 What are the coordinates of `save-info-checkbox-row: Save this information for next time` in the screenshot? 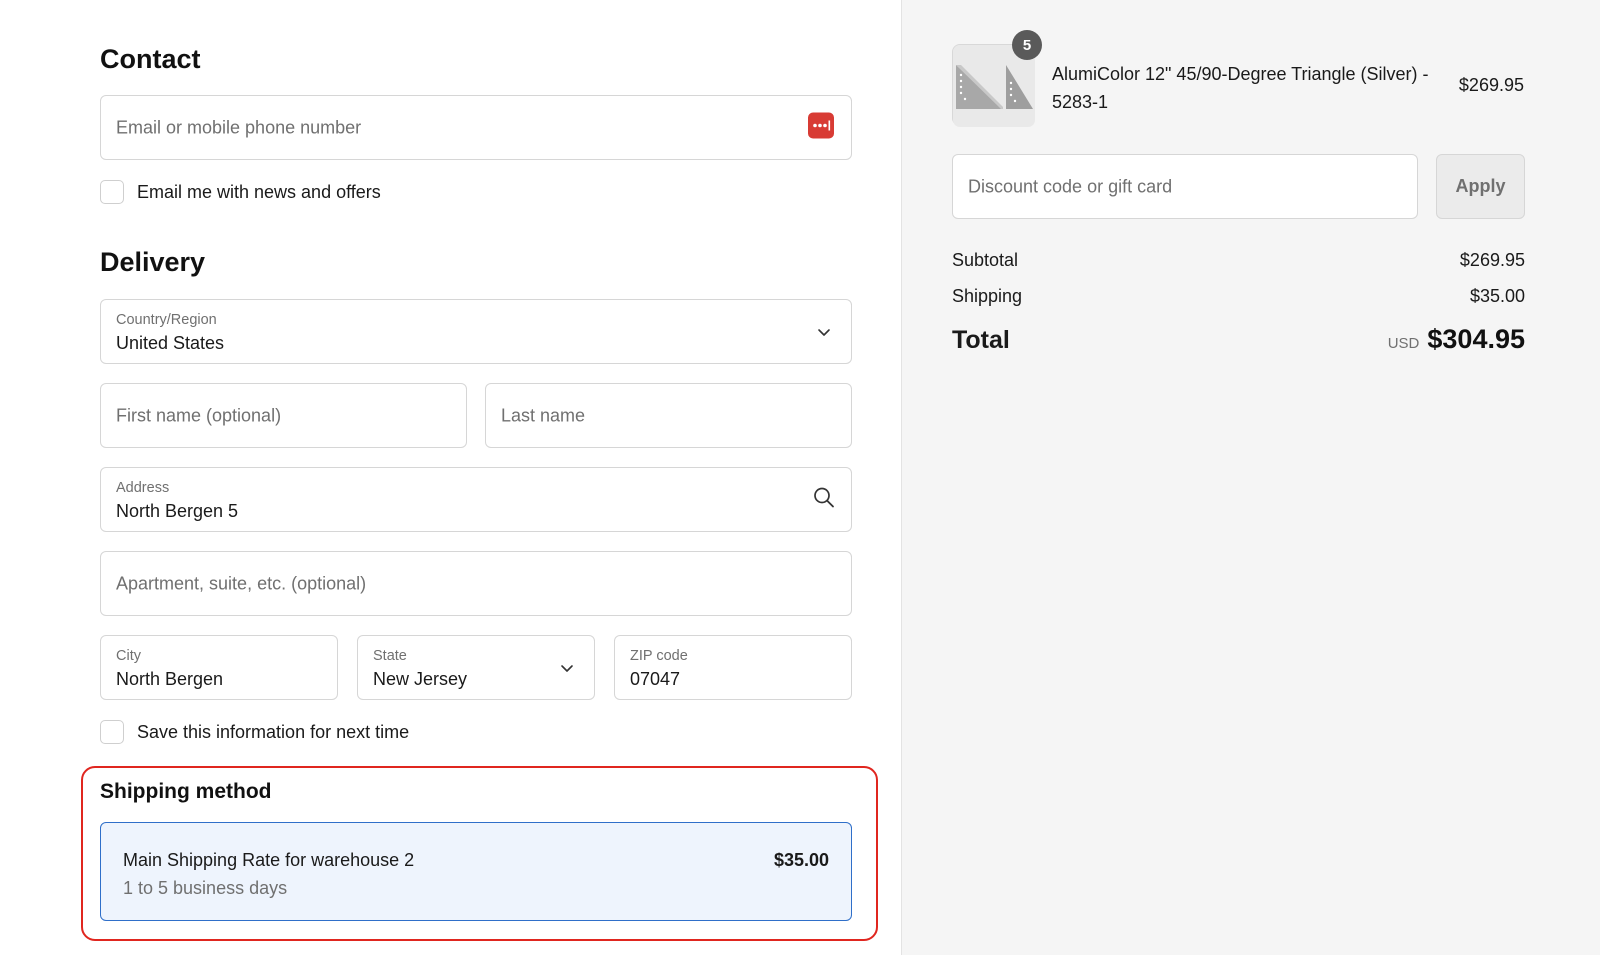 It's located at (254, 732).